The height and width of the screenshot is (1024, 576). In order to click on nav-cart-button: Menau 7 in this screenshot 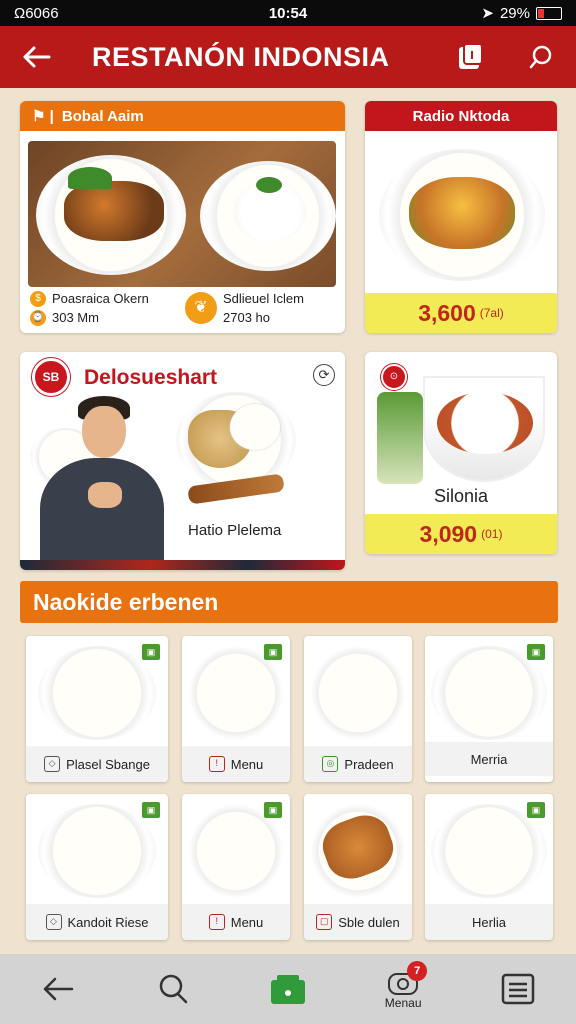, I will do `click(403, 989)`.